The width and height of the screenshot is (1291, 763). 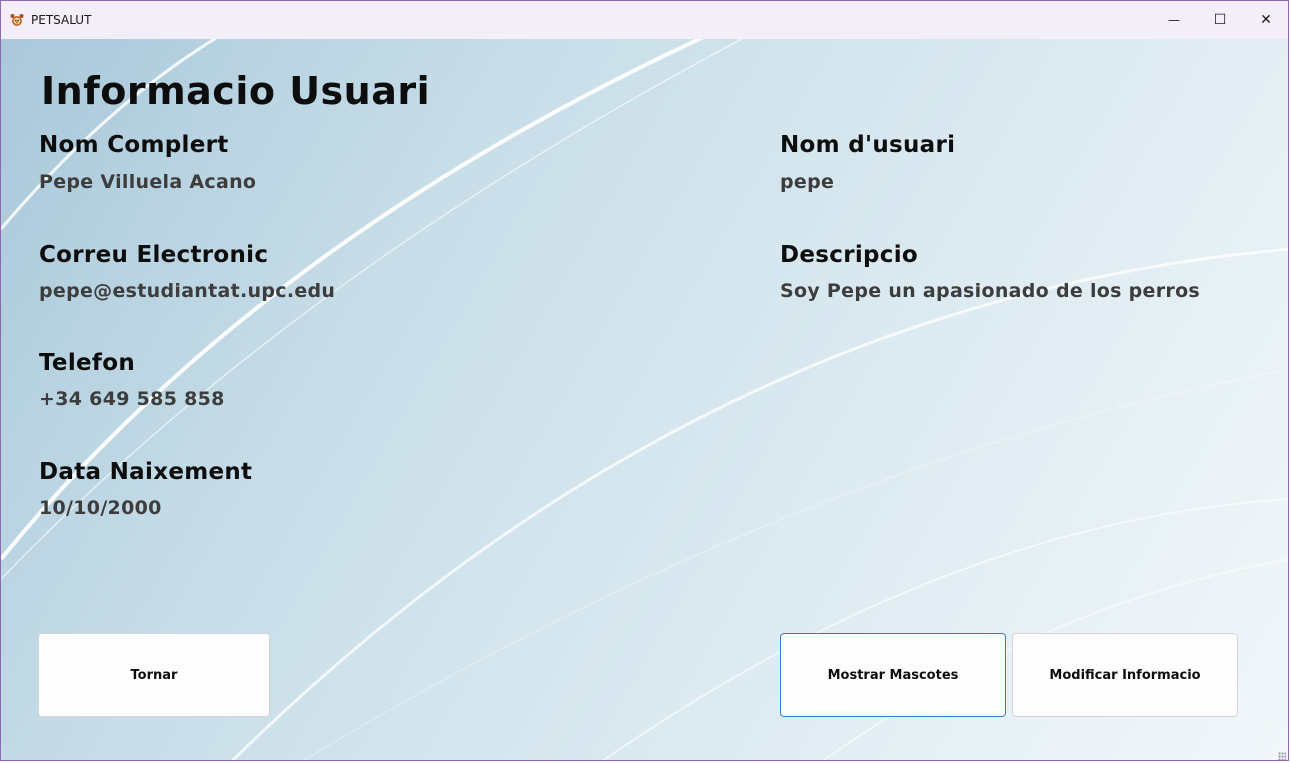 I want to click on resize-grip, so click(x=1282, y=756).